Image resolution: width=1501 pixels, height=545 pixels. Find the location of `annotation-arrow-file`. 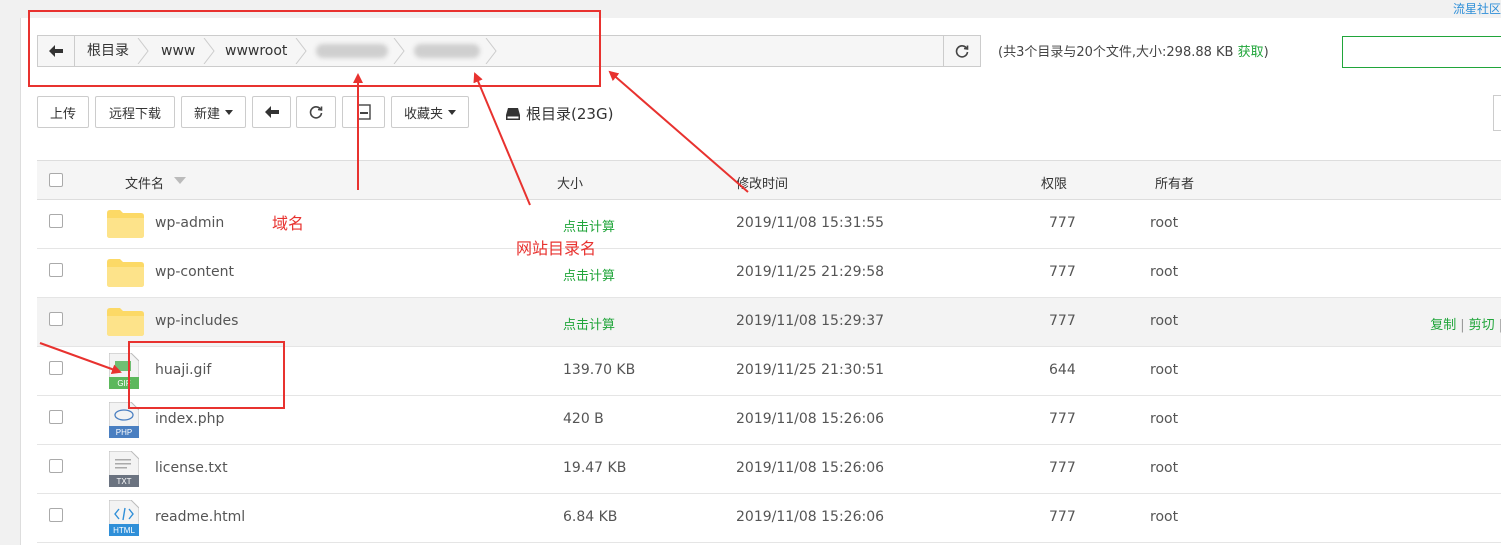

annotation-arrow-file is located at coordinates (80, 358).